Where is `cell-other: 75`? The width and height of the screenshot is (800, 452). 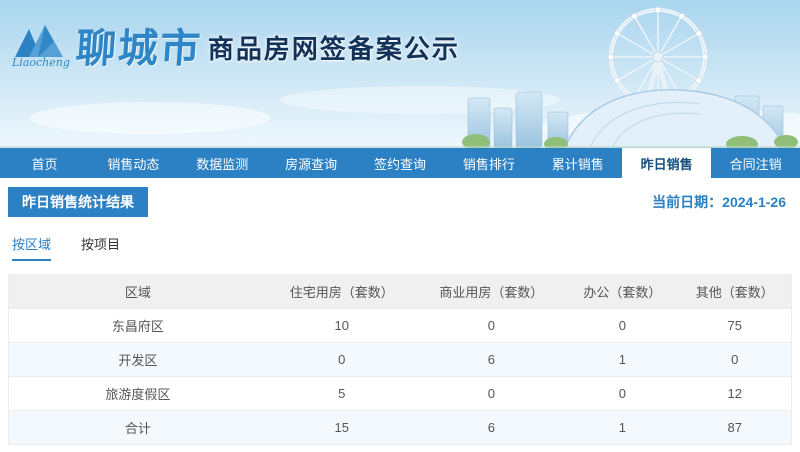 cell-other: 75 is located at coordinates (735, 325).